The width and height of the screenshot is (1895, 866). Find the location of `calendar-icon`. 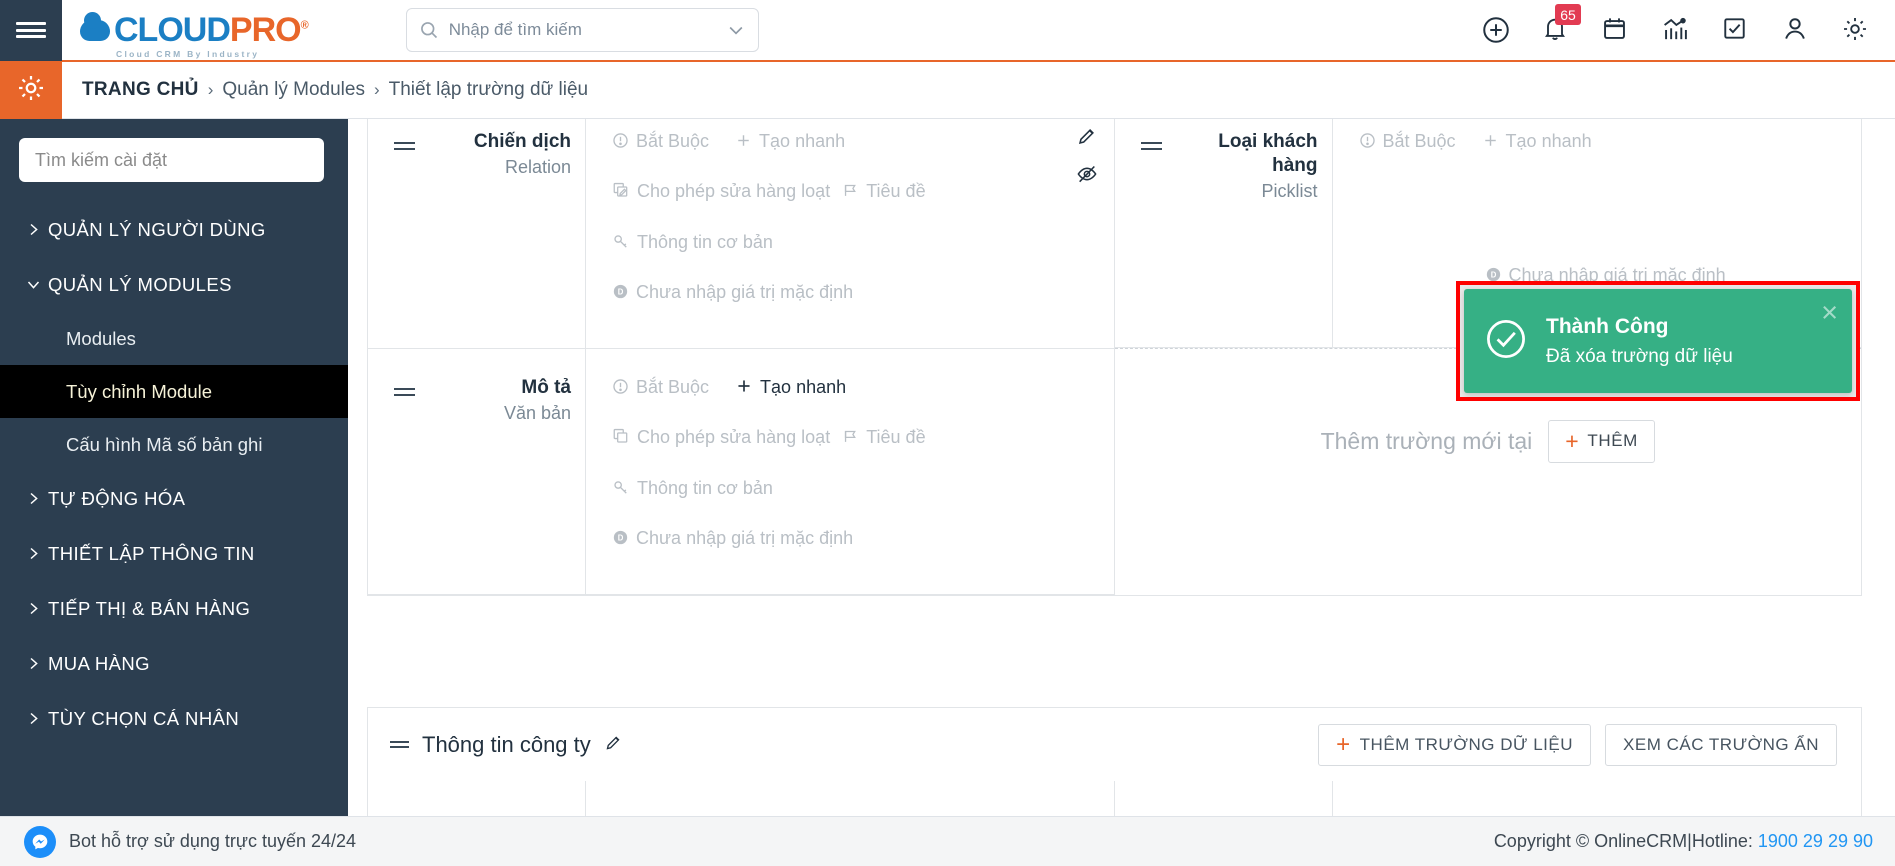

calendar-icon is located at coordinates (1616, 30).